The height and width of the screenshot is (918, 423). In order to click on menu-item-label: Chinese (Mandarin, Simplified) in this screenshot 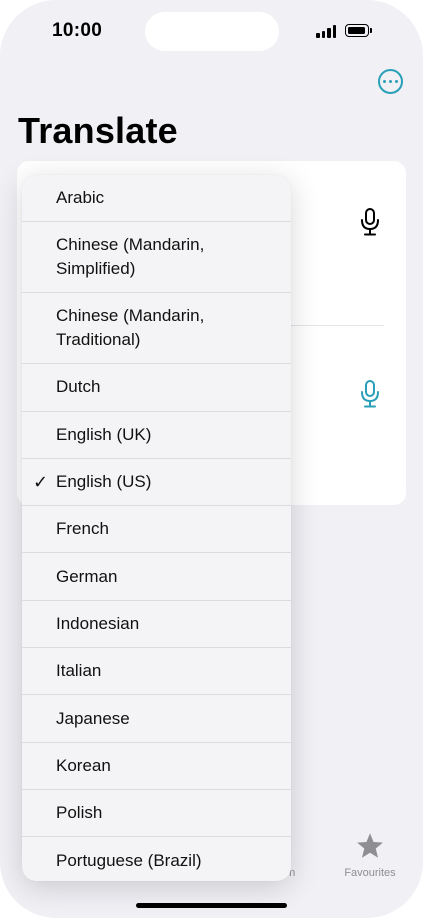, I will do `click(130, 257)`.